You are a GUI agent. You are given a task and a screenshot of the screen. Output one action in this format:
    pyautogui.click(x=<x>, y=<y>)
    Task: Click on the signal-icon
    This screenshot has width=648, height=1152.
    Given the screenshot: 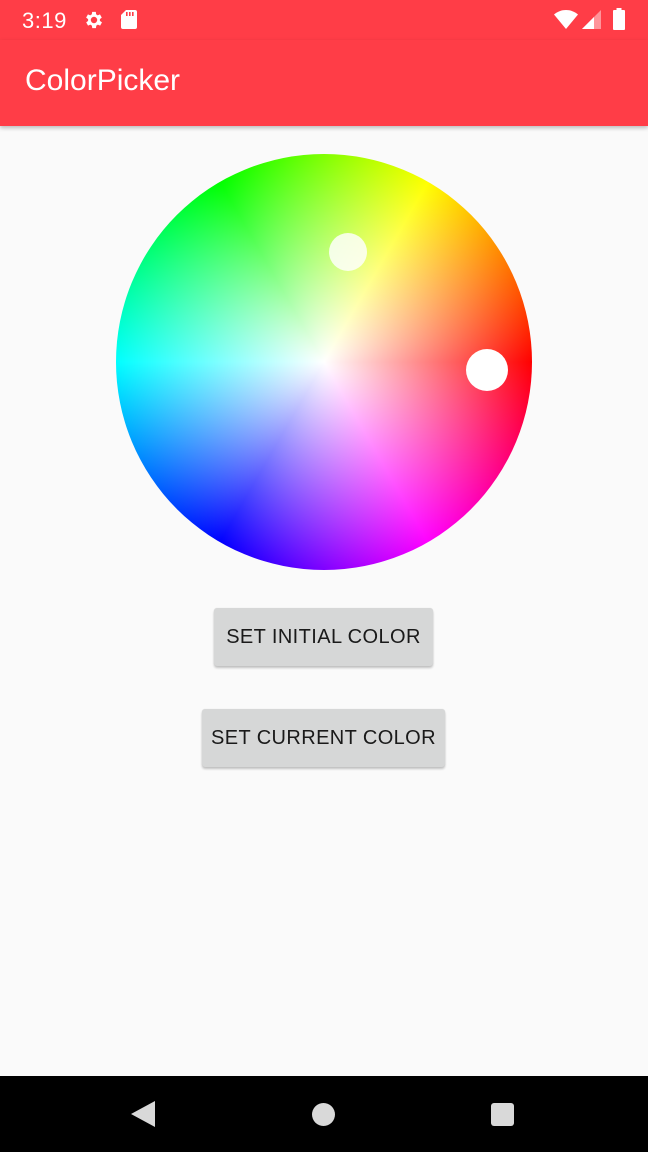 What is the action you would take?
    pyautogui.click(x=591, y=19)
    